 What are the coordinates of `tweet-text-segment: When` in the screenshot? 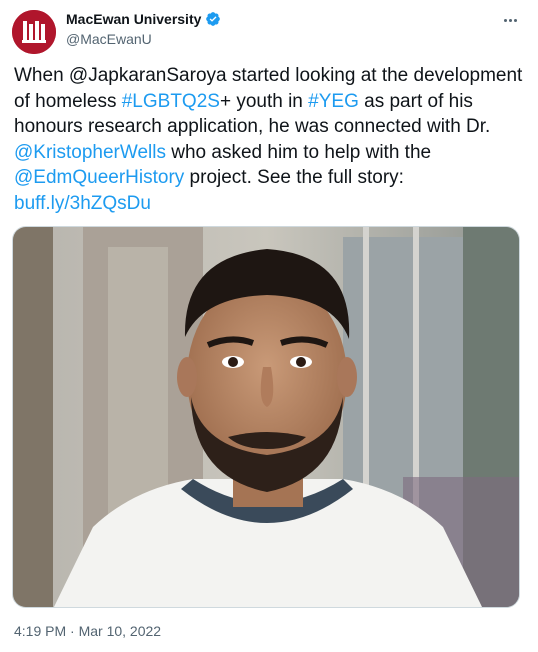 It's located at (41, 75).